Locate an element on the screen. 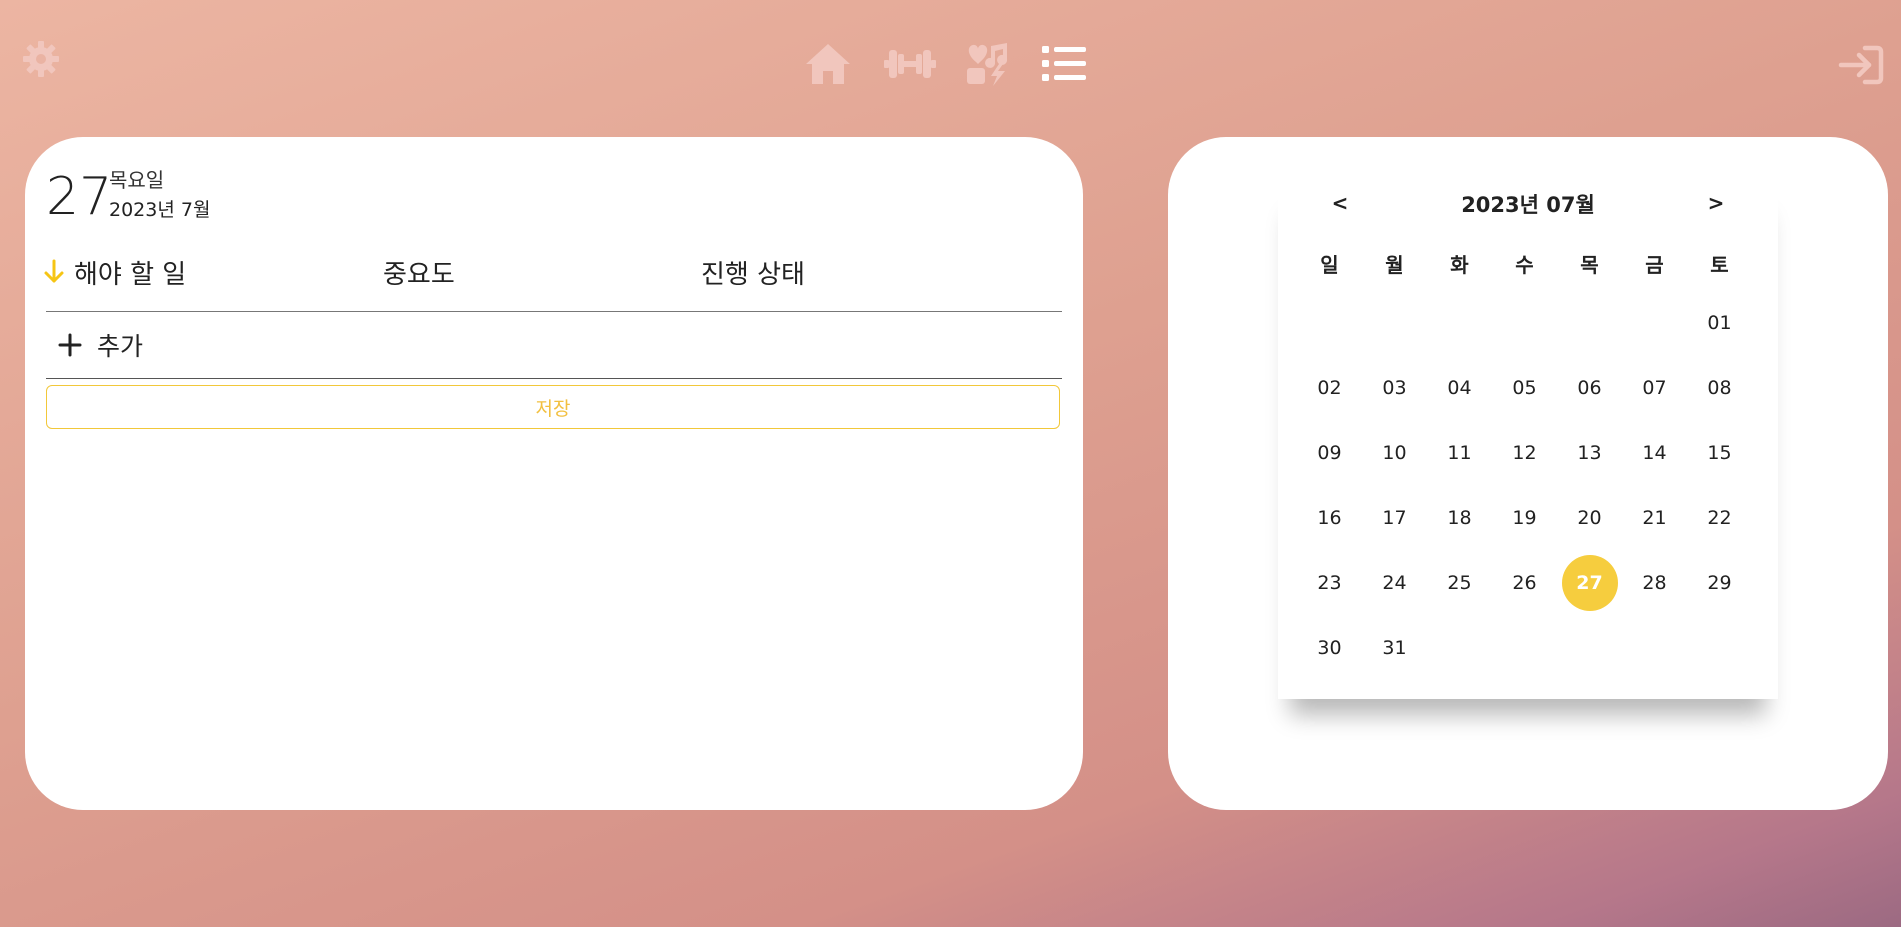  calendar-day: 01 is located at coordinates (1719, 322).